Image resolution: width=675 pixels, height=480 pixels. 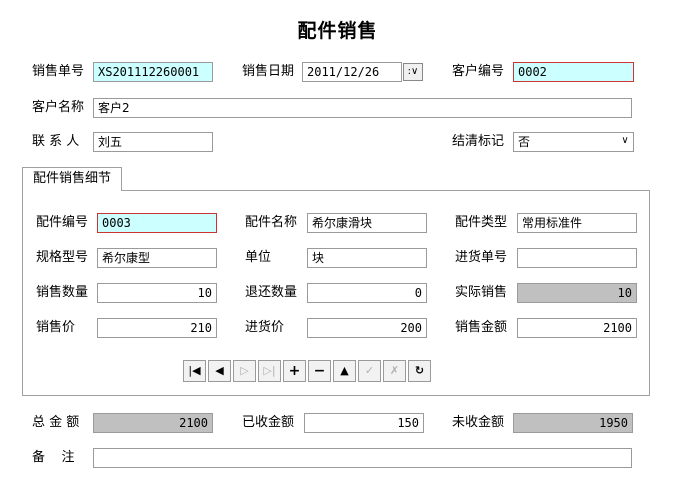 I want to click on settled-select: 否, so click(x=573, y=142).